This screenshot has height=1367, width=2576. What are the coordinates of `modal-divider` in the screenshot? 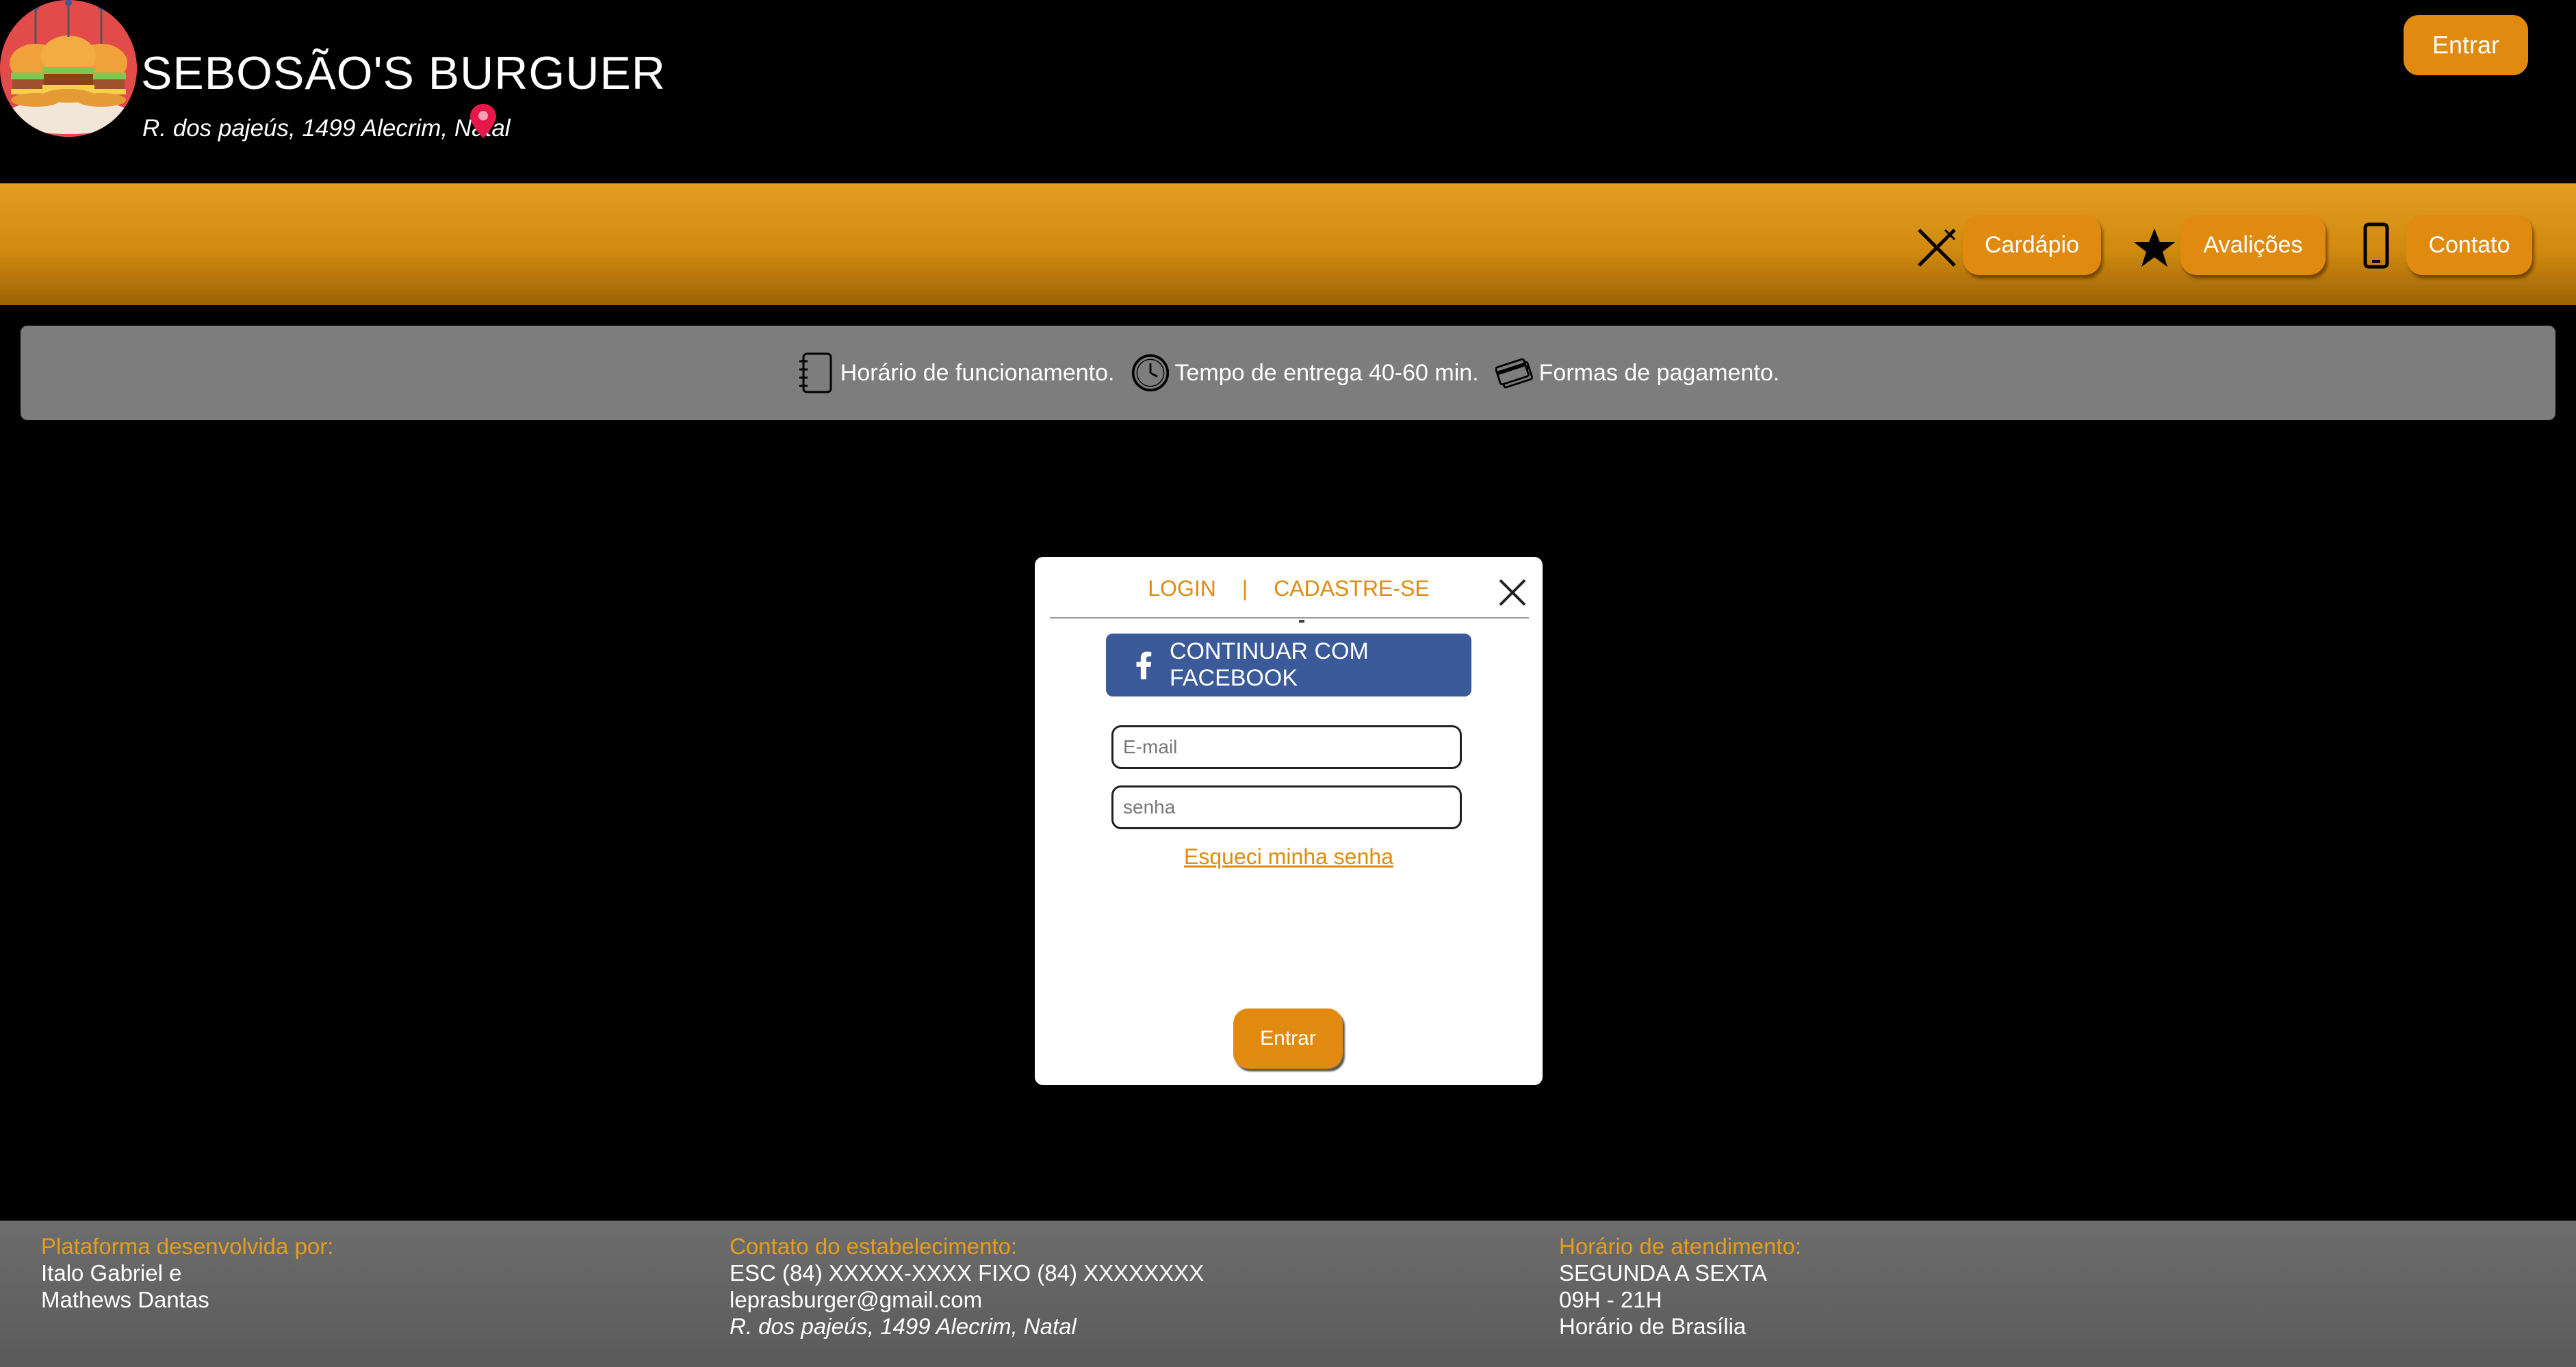 It's located at (1289, 618).